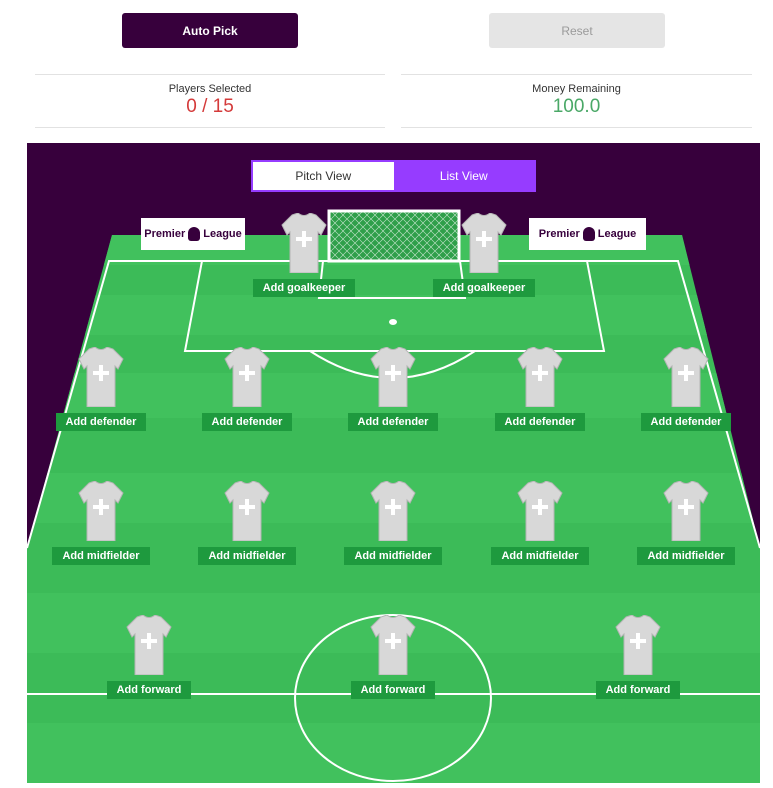  I want to click on auto-pick-button: Auto Pick, so click(210, 30).